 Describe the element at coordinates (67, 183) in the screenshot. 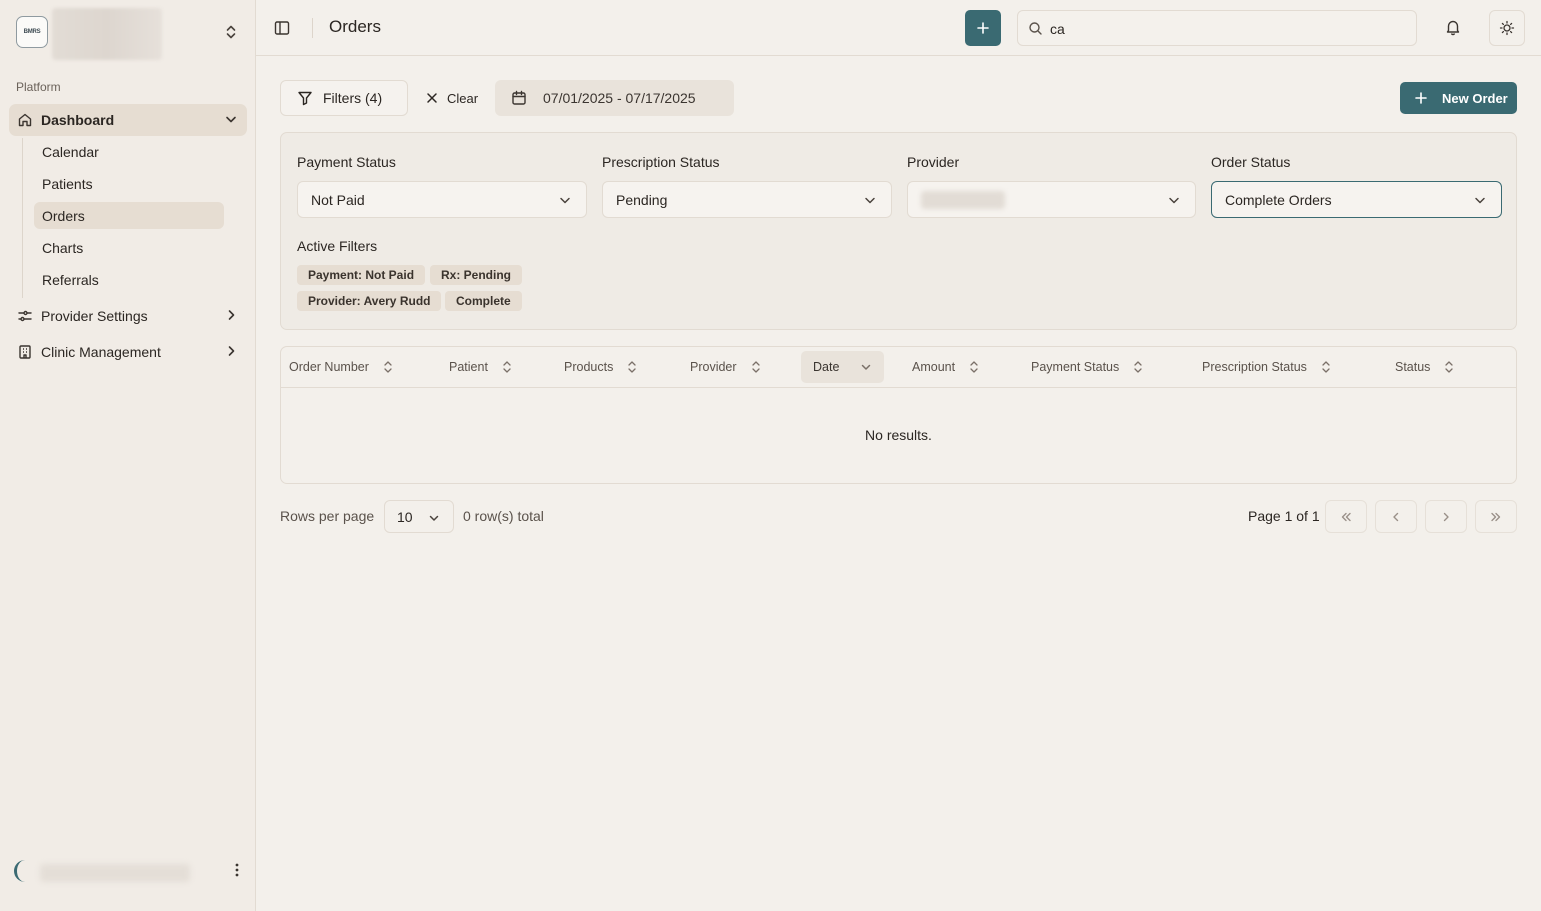

I see `sidebar-item-label: Patients` at that location.